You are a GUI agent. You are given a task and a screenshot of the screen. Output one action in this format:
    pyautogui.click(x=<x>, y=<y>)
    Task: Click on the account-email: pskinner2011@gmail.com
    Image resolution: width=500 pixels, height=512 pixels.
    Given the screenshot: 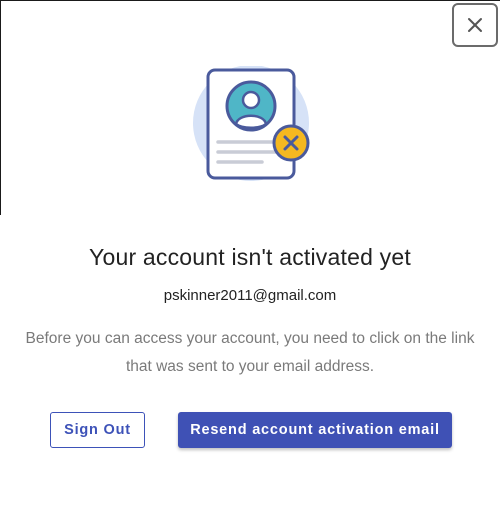 What is the action you would take?
    pyautogui.click(x=250, y=295)
    